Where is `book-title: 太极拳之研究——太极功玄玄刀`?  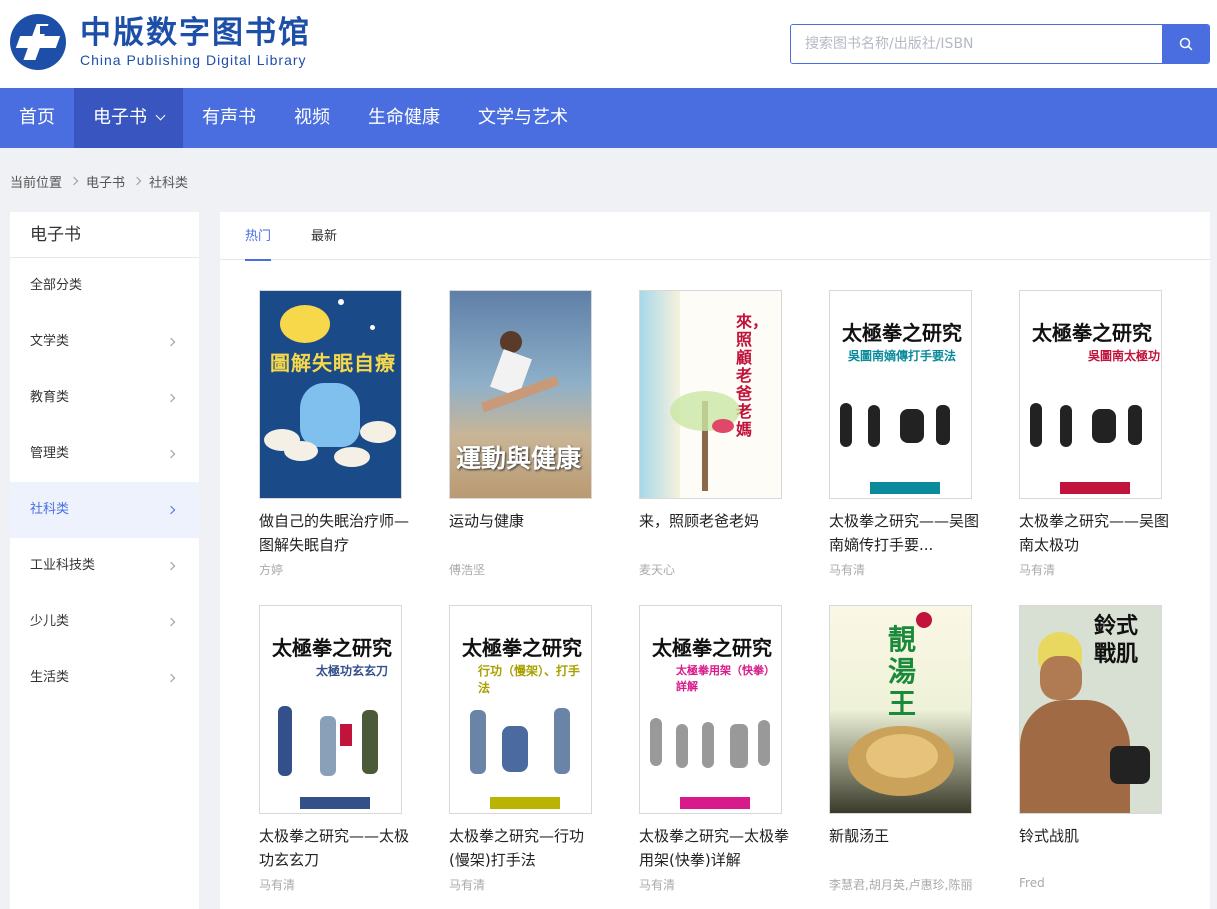
book-title: 太极拳之研究——太极功玄玄刀 is located at coordinates (334, 848).